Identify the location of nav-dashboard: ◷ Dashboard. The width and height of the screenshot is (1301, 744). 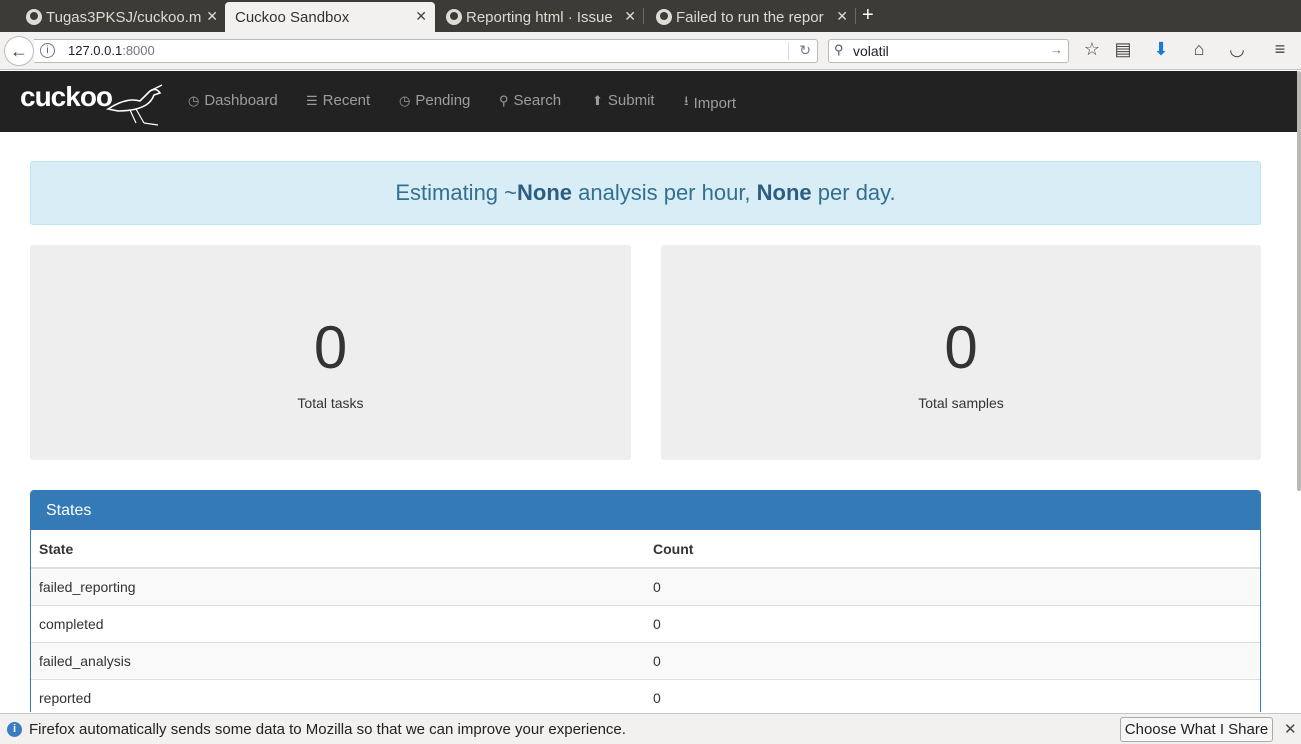
(233, 100).